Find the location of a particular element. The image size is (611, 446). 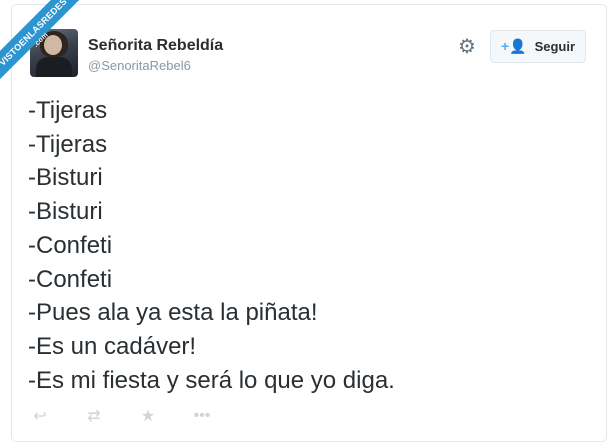

retweet-icon: ⇄ is located at coordinates (94, 416).